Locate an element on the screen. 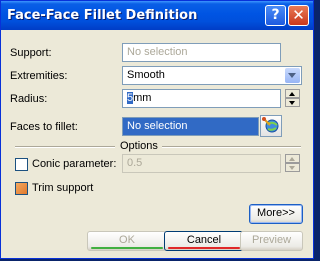  chevron-down-icon is located at coordinates (292, 75).